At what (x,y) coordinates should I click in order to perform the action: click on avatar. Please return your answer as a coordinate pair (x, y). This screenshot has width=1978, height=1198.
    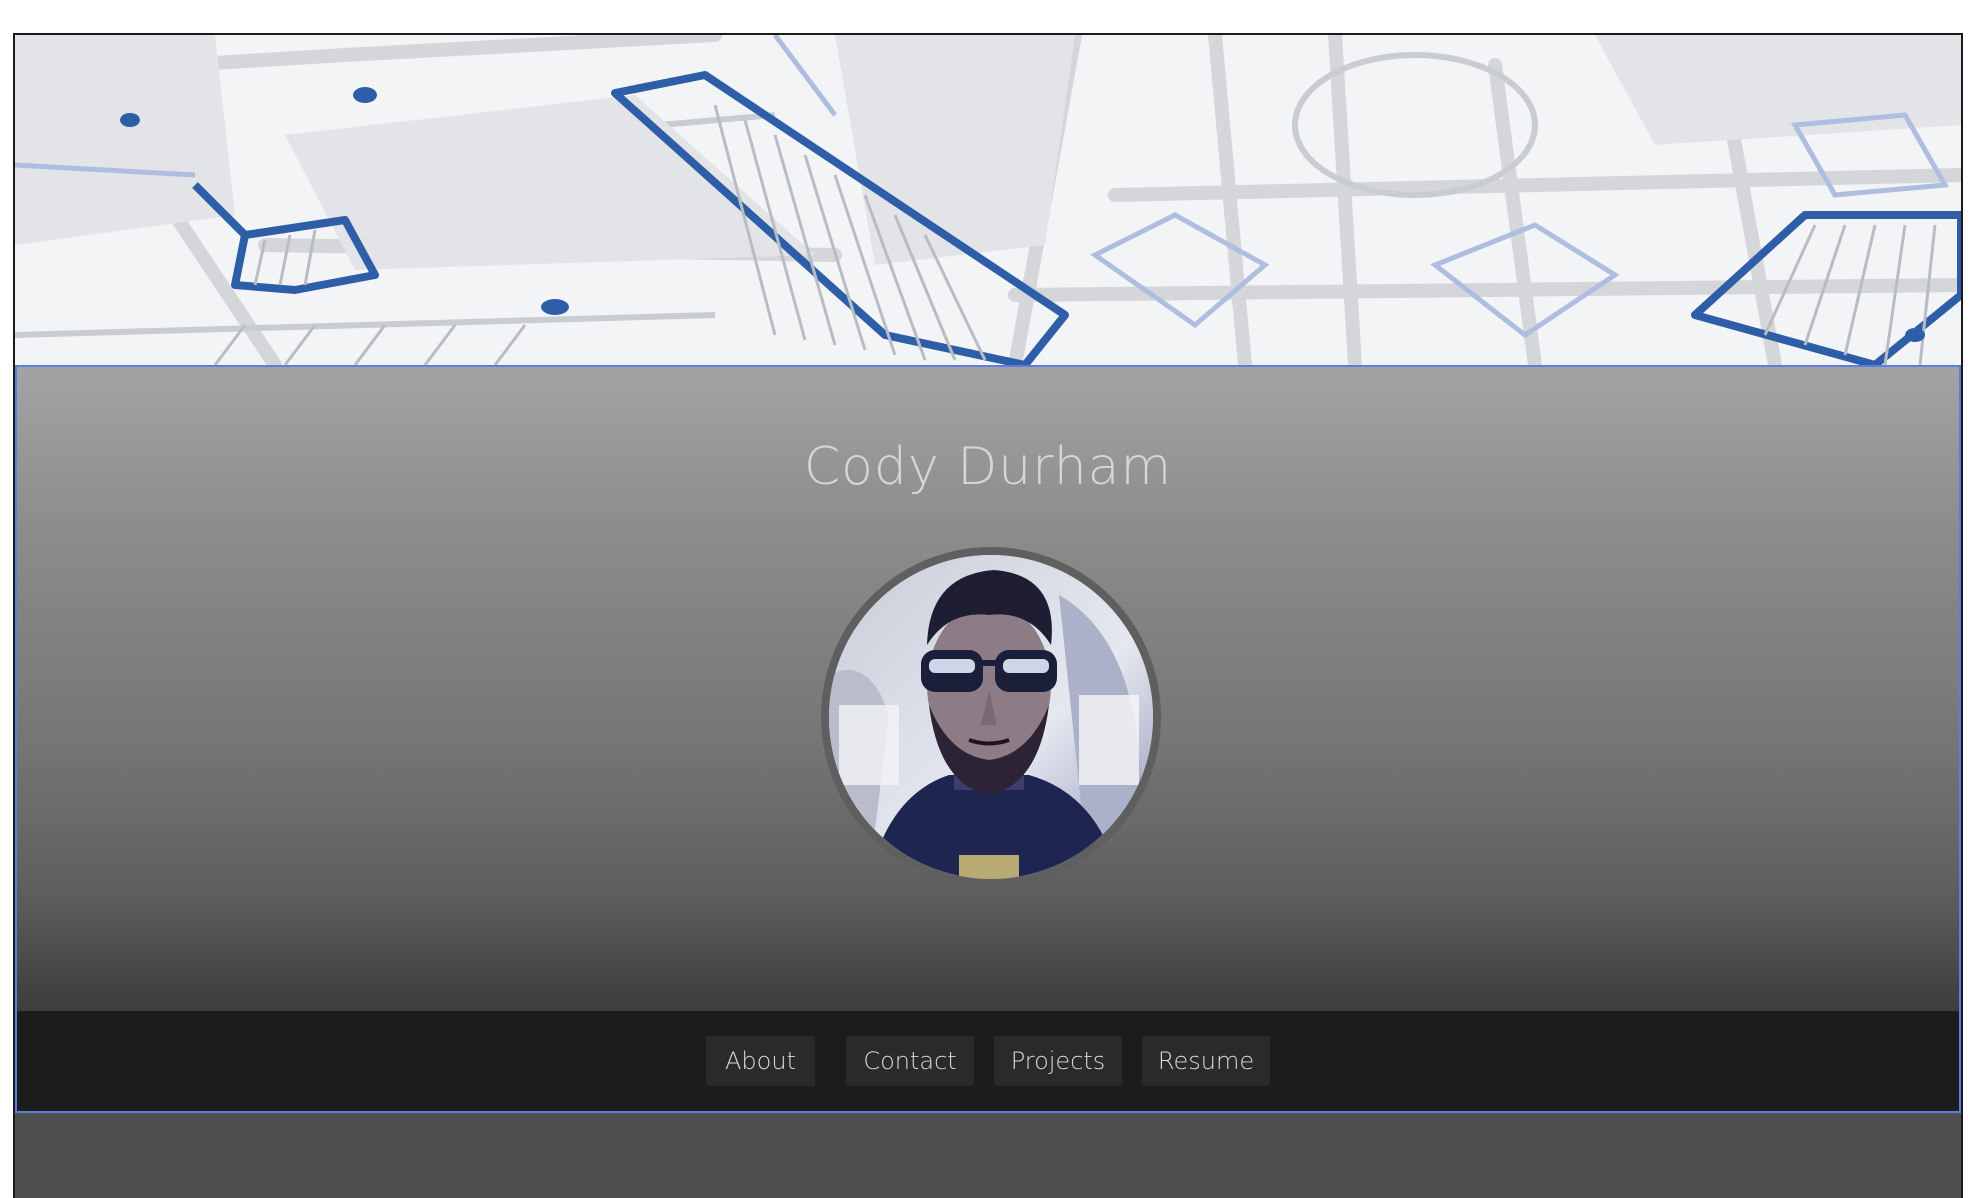
    Looking at the image, I should click on (991, 717).